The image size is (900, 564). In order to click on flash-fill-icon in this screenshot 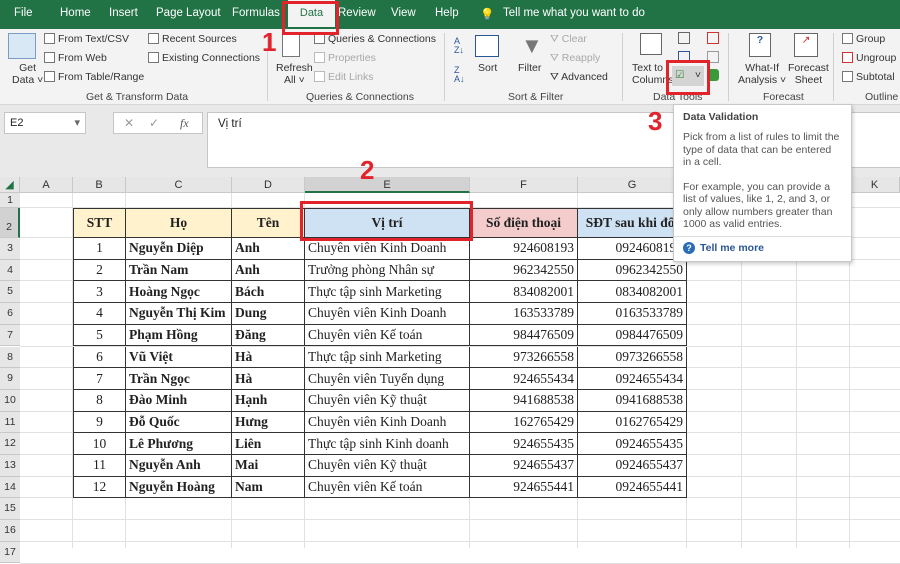, I will do `click(684, 38)`.